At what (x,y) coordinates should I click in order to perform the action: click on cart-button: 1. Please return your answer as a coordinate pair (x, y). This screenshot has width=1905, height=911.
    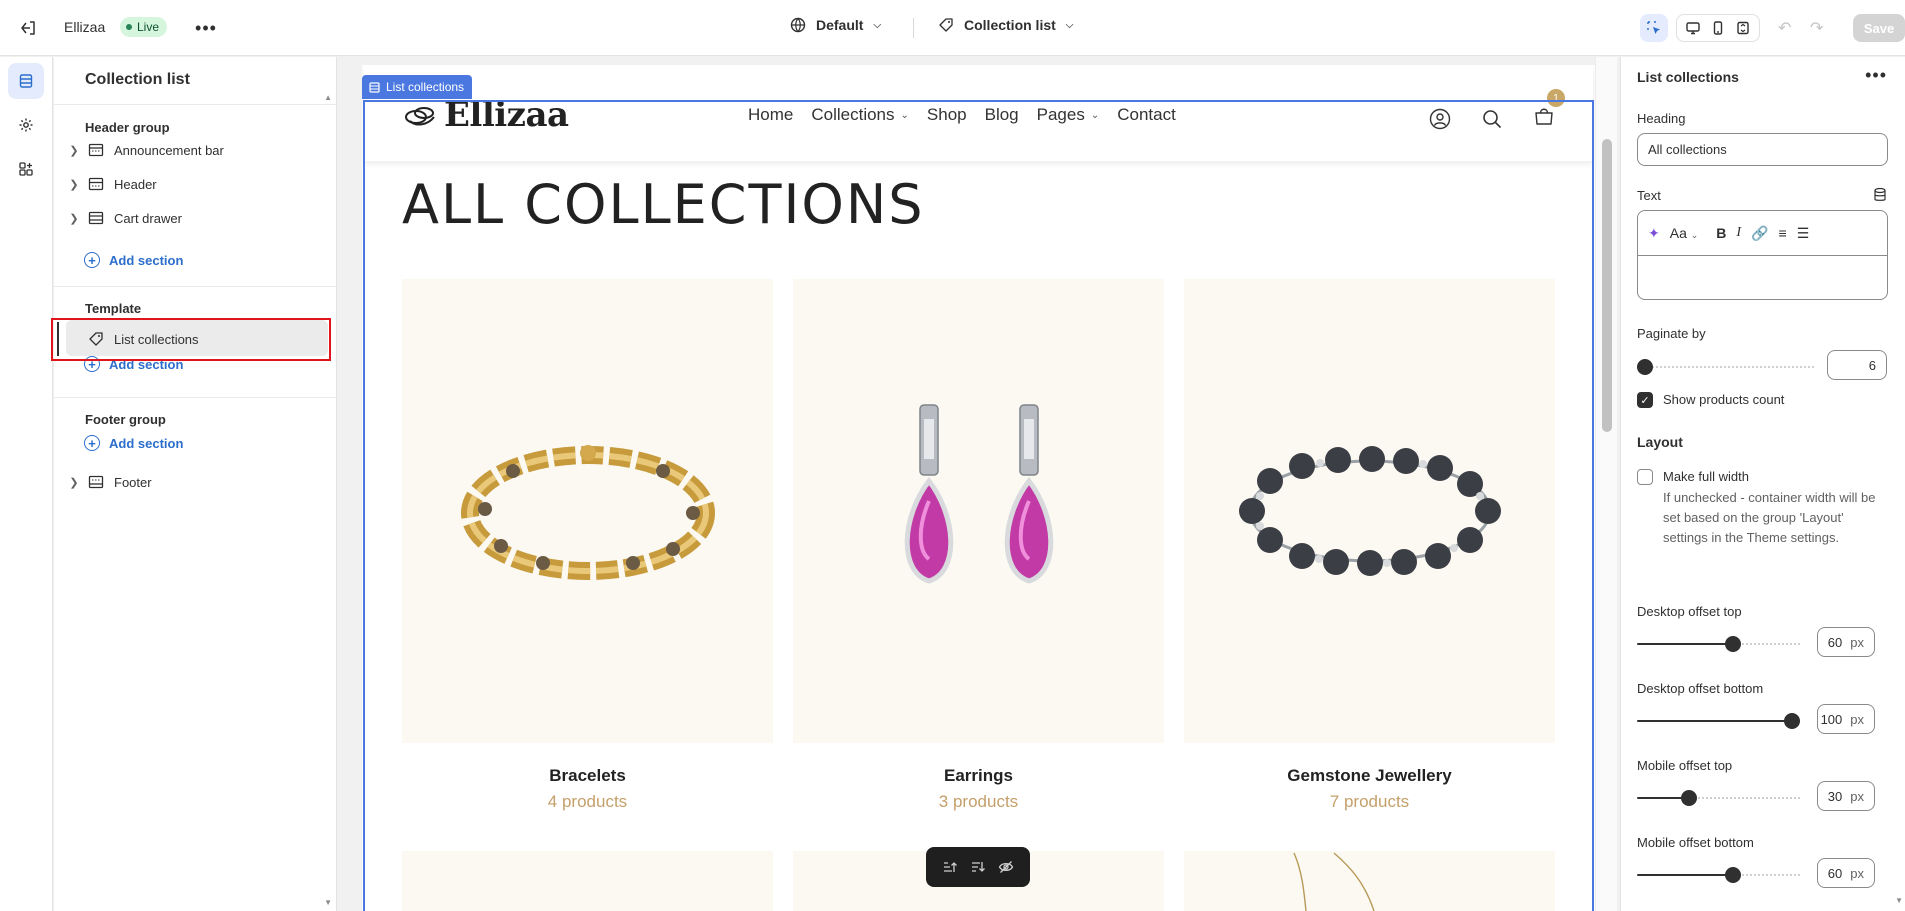
    Looking at the image, I should click on (1549, 110).